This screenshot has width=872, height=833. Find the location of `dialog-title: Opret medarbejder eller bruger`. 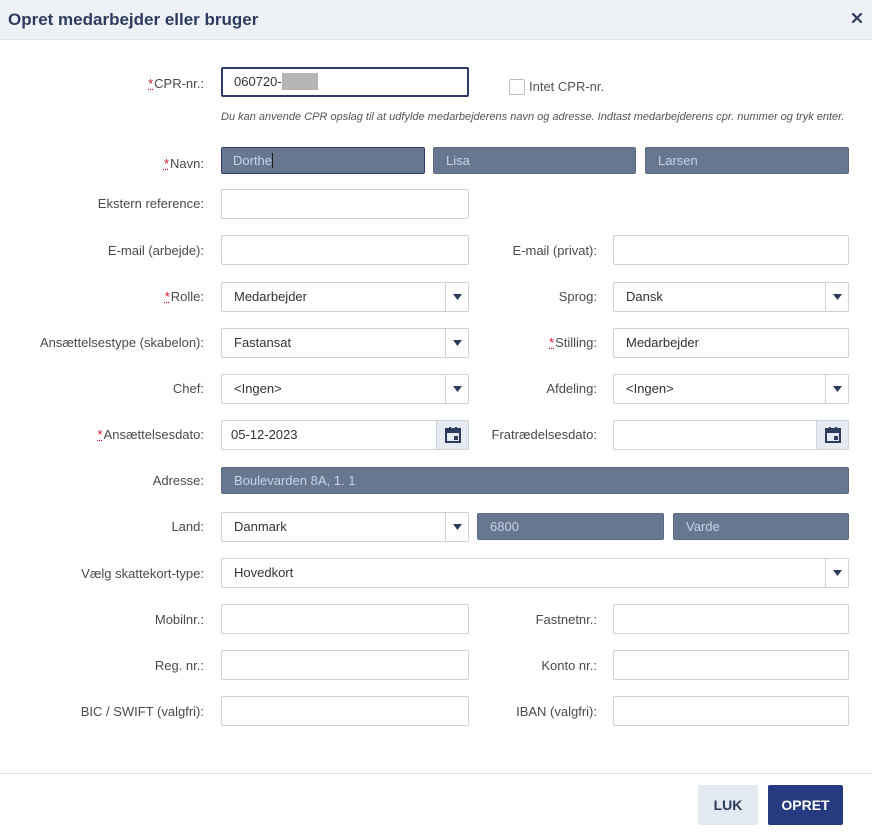

dialog-title: Opret medarbejder eller bruger is located at coordinates (133, 19).